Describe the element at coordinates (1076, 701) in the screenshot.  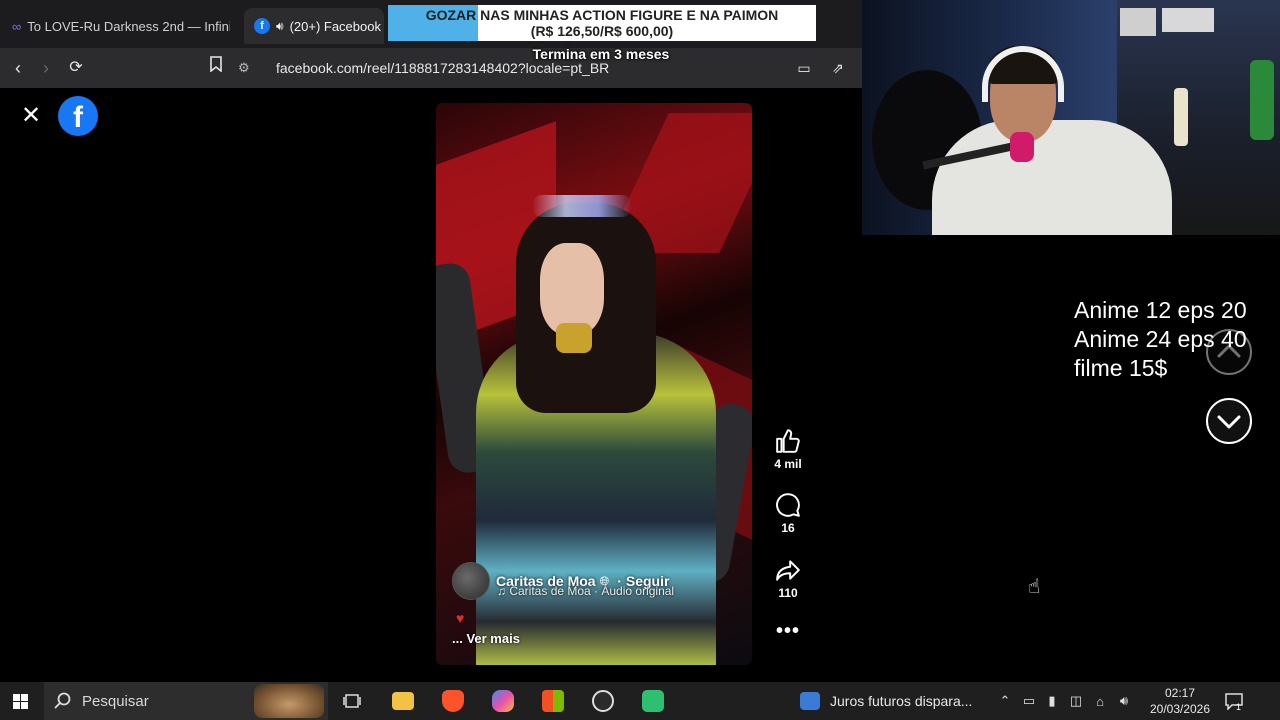
I see `display-icon: ◫` at that location.